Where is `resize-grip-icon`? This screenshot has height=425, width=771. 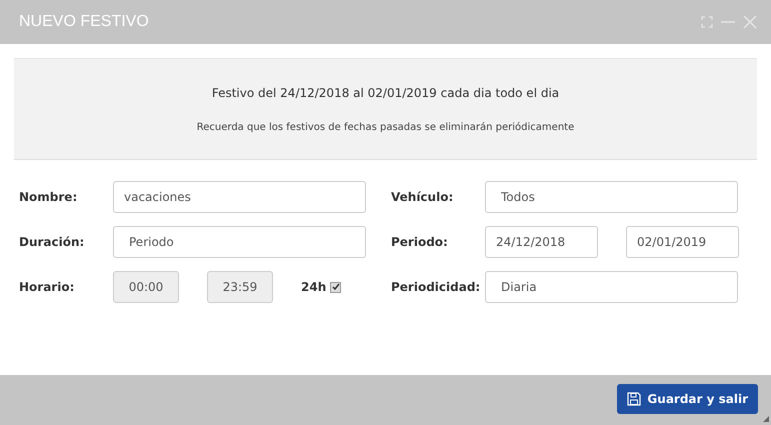 resize-grip-icon is located at coordinates (766, 419).